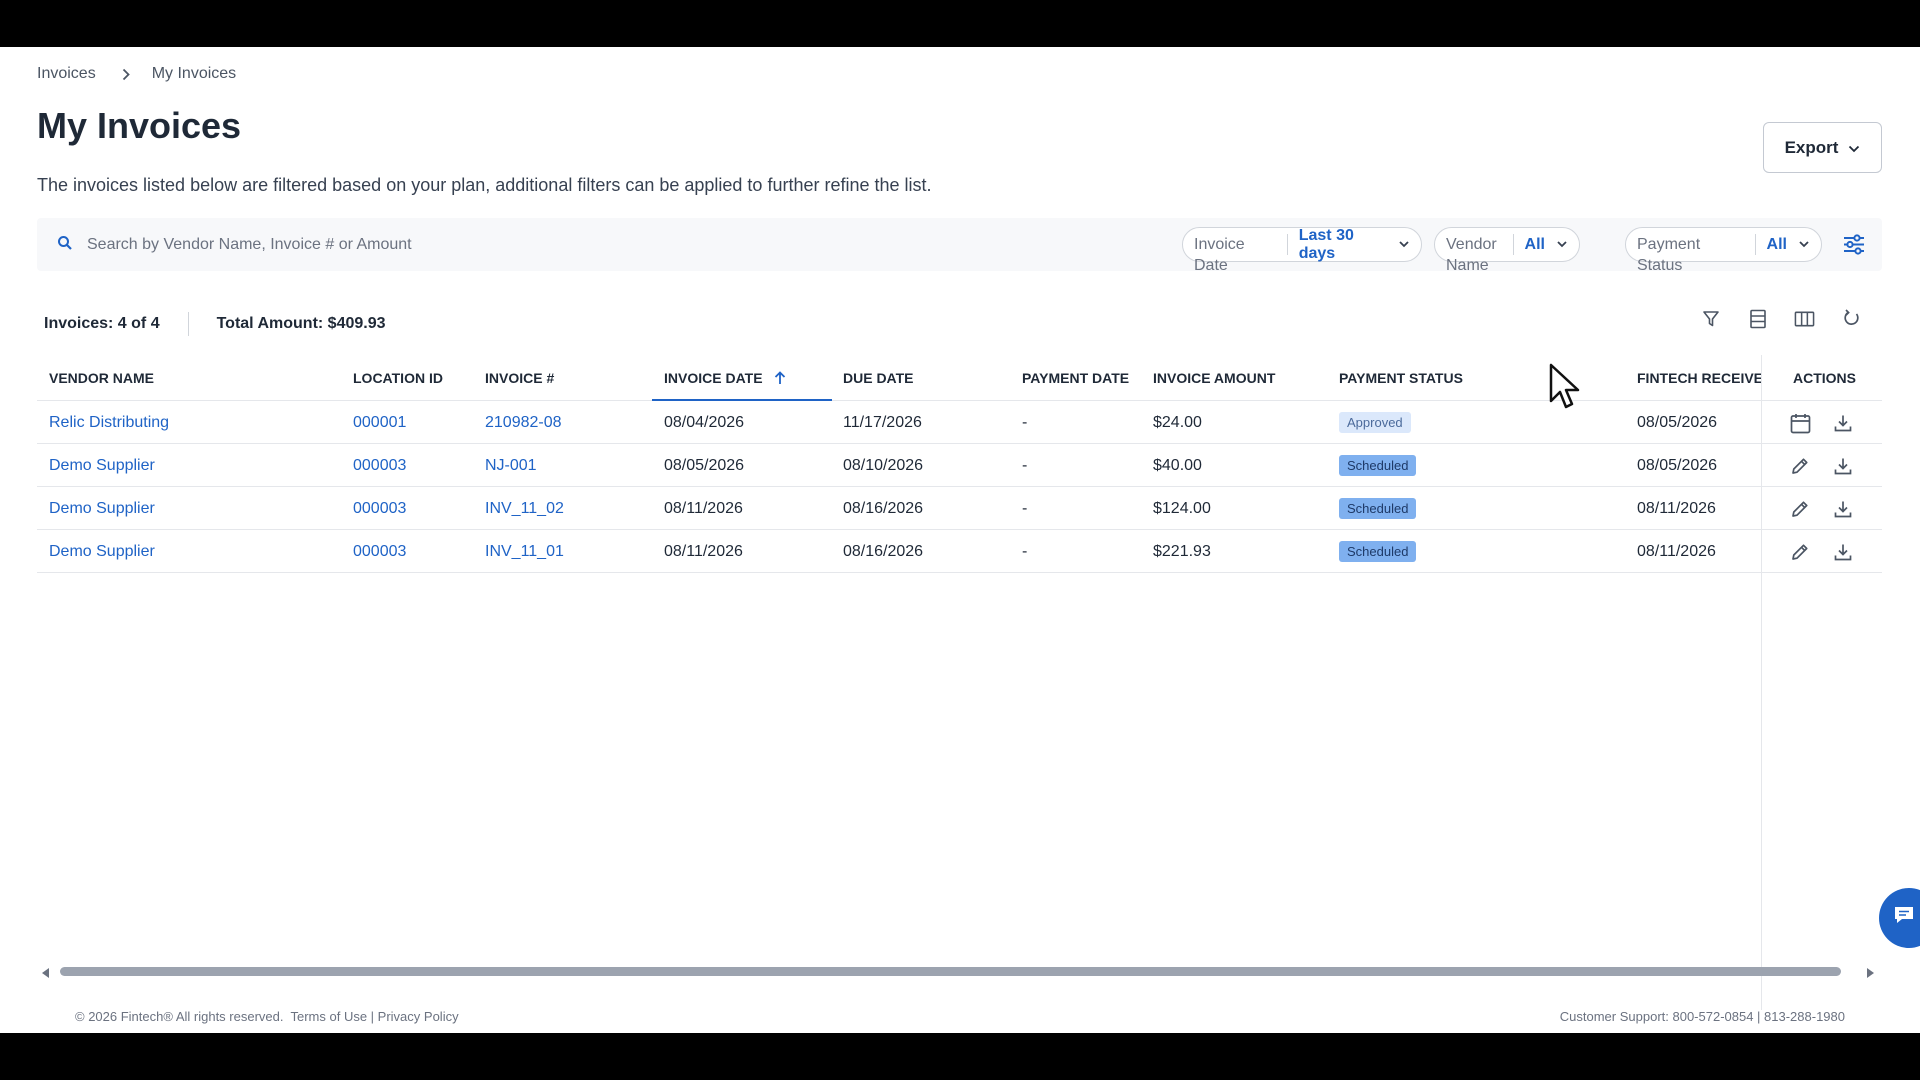 The image size is (1920, 1080). I want to click on invoice-summary: Invoices: 4 of 4 Total Amount: $409.93, so click(215, 324).